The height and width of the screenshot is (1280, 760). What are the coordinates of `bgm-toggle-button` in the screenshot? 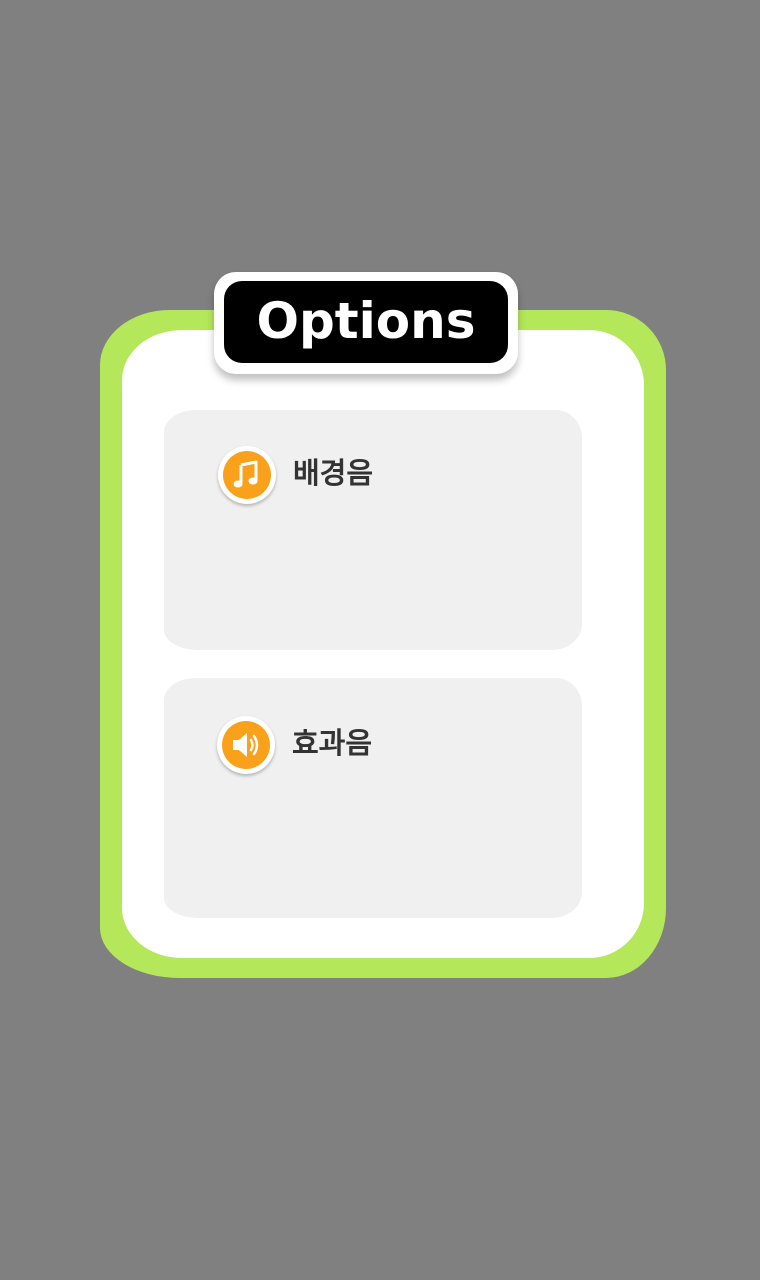 It's located at (247, 475).